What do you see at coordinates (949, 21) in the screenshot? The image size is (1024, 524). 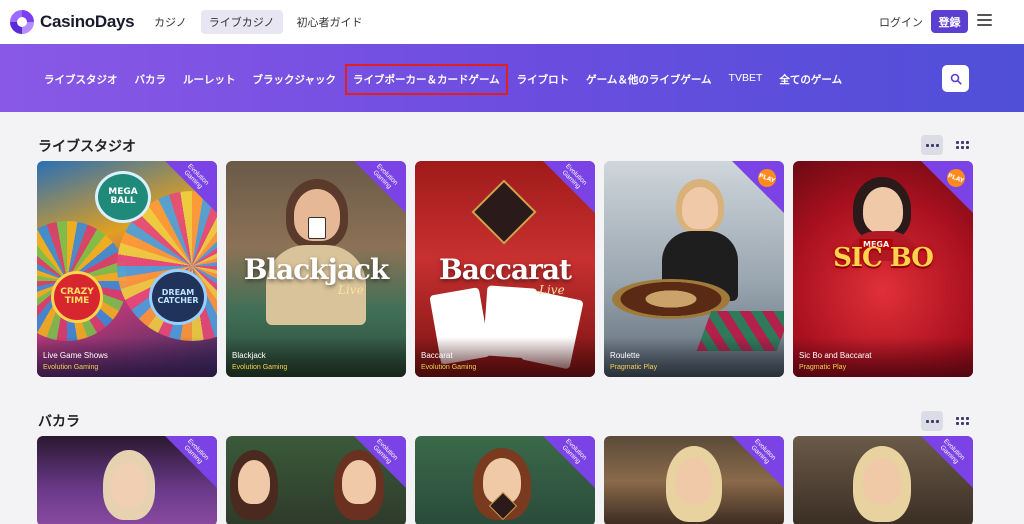 I see `register-button: 登録` at bounding box center [949, 21].